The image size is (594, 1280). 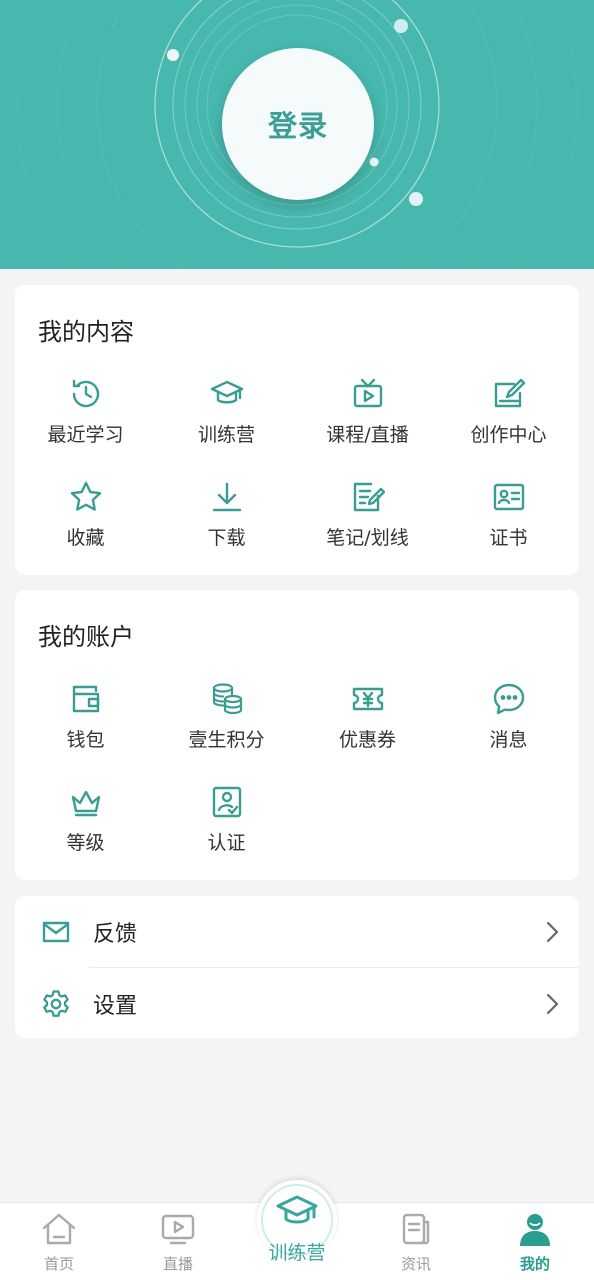 What do you see at coordinates (226, 740) in the screenshot?
I see `grid-item-label: 壹生积分` at bounding box center [226, 740].